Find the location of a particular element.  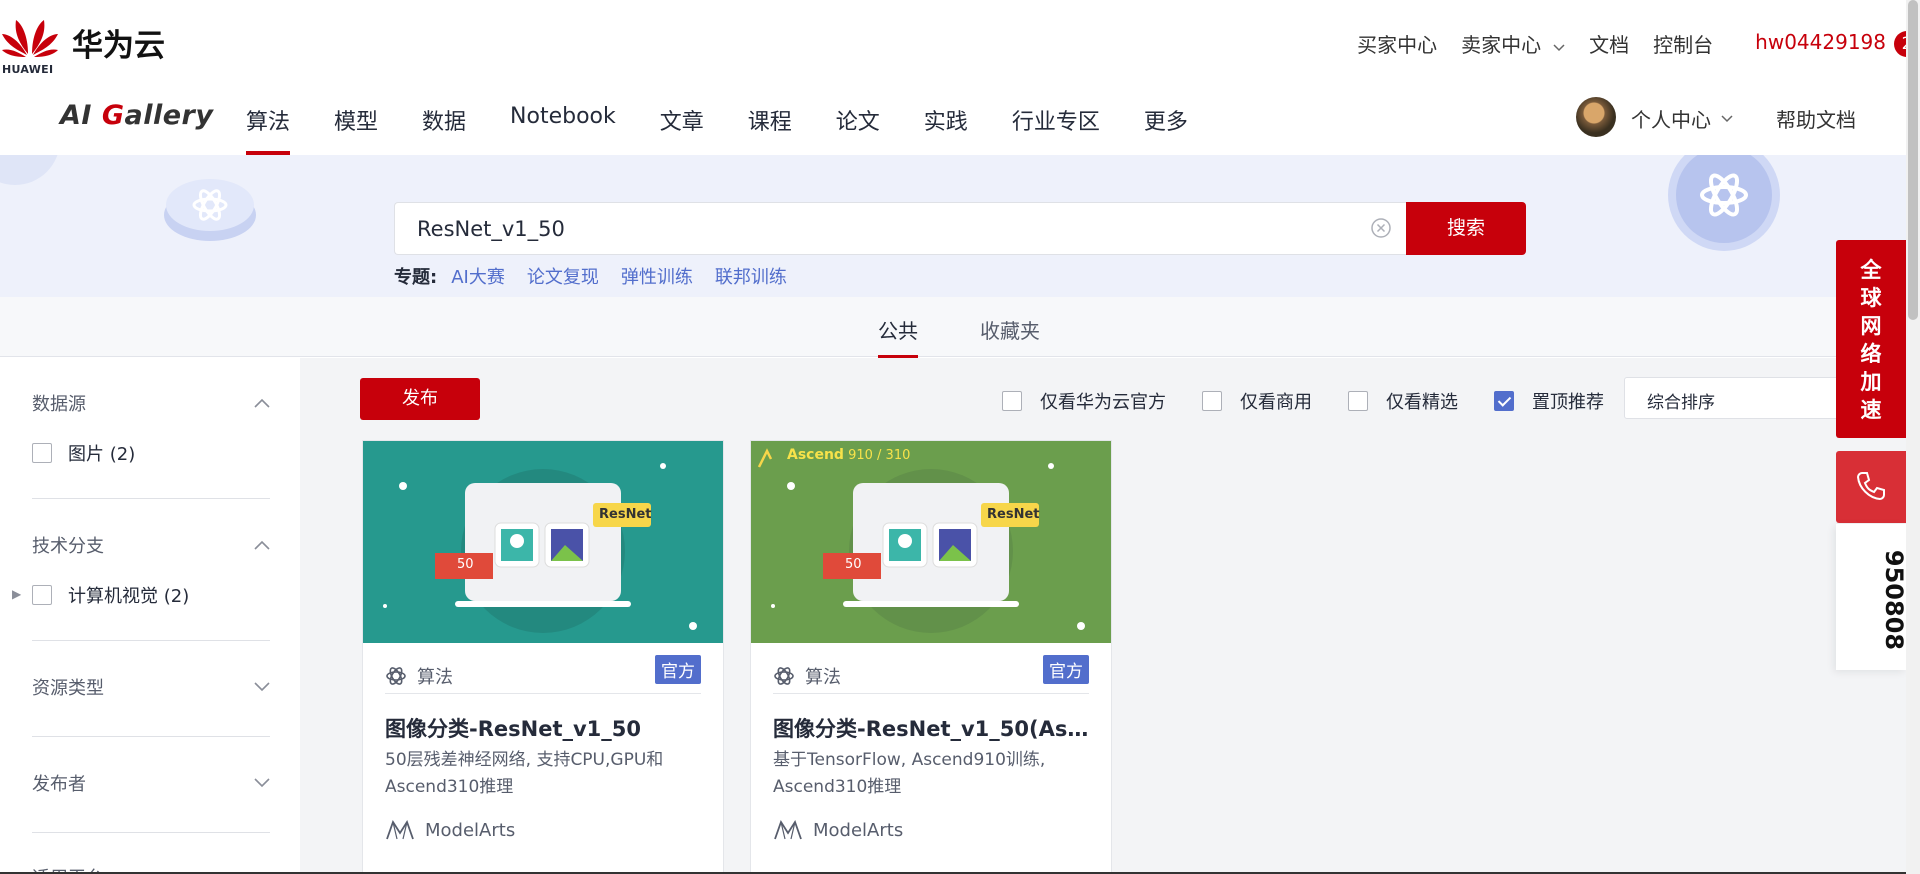

top-links: 买家中心 卖家中心 文档 控制台 hw044291982 is located at coordinates (1638, 43).